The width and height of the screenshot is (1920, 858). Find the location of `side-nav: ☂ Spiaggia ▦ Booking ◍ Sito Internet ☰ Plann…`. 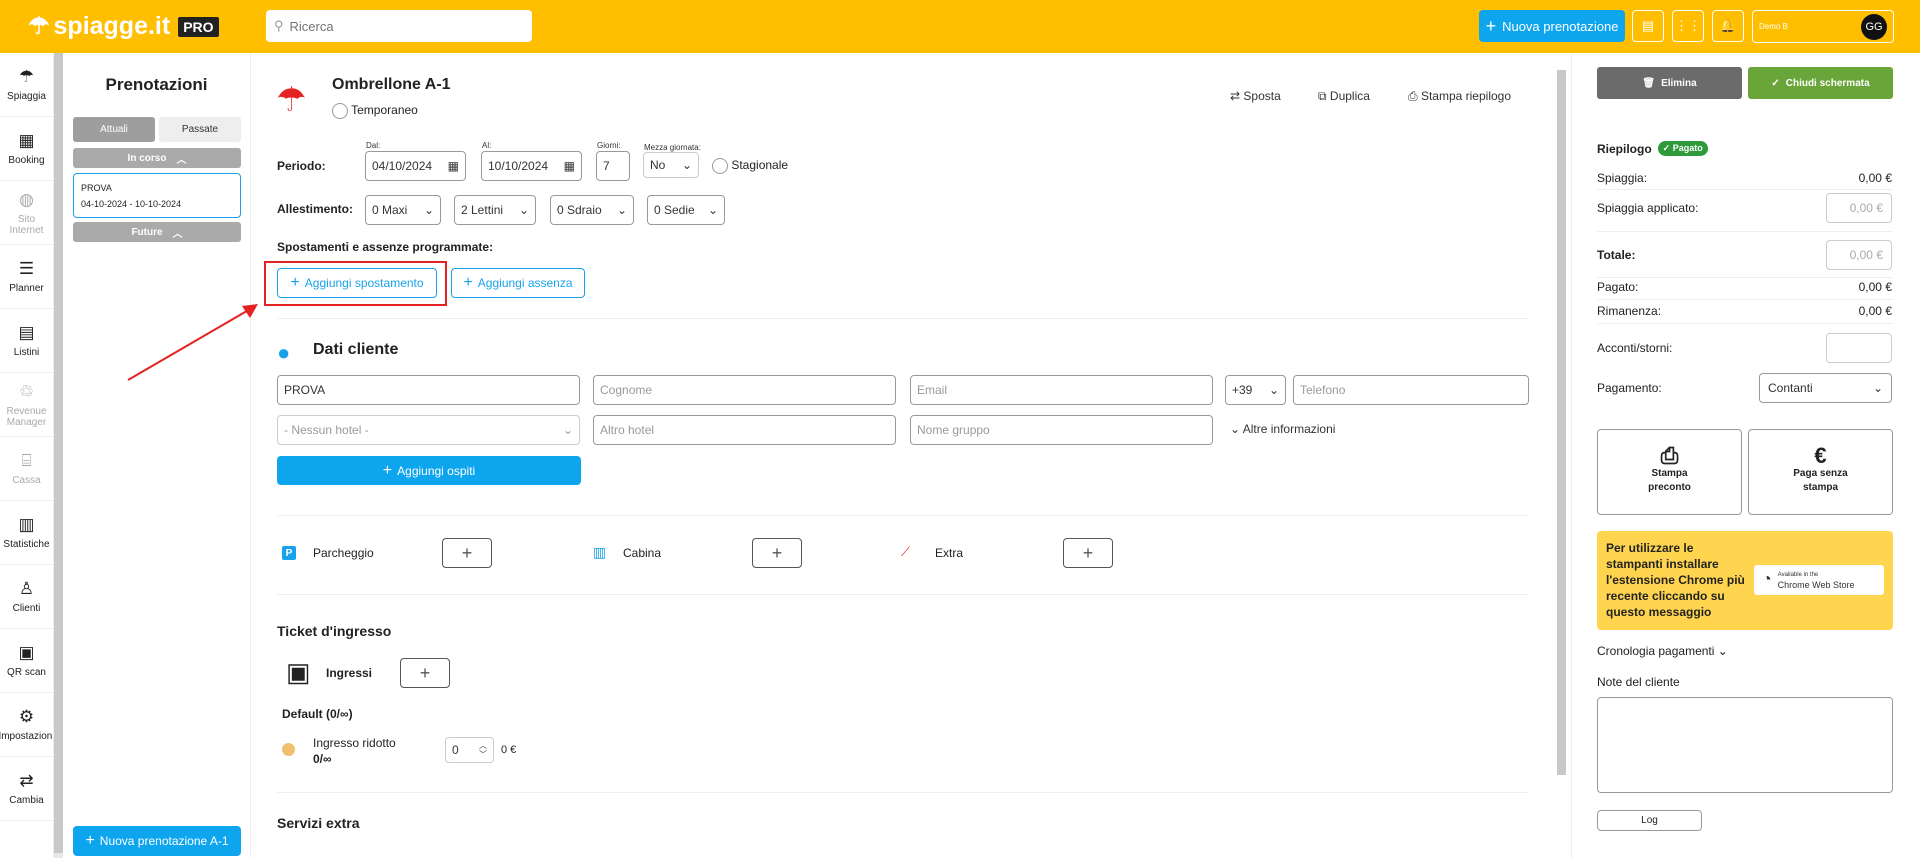

side-nav: ☂ Spiaggia ▦ Booking ◍ Sito Internet ☰ Plann… is located at coordinates (27, 455).